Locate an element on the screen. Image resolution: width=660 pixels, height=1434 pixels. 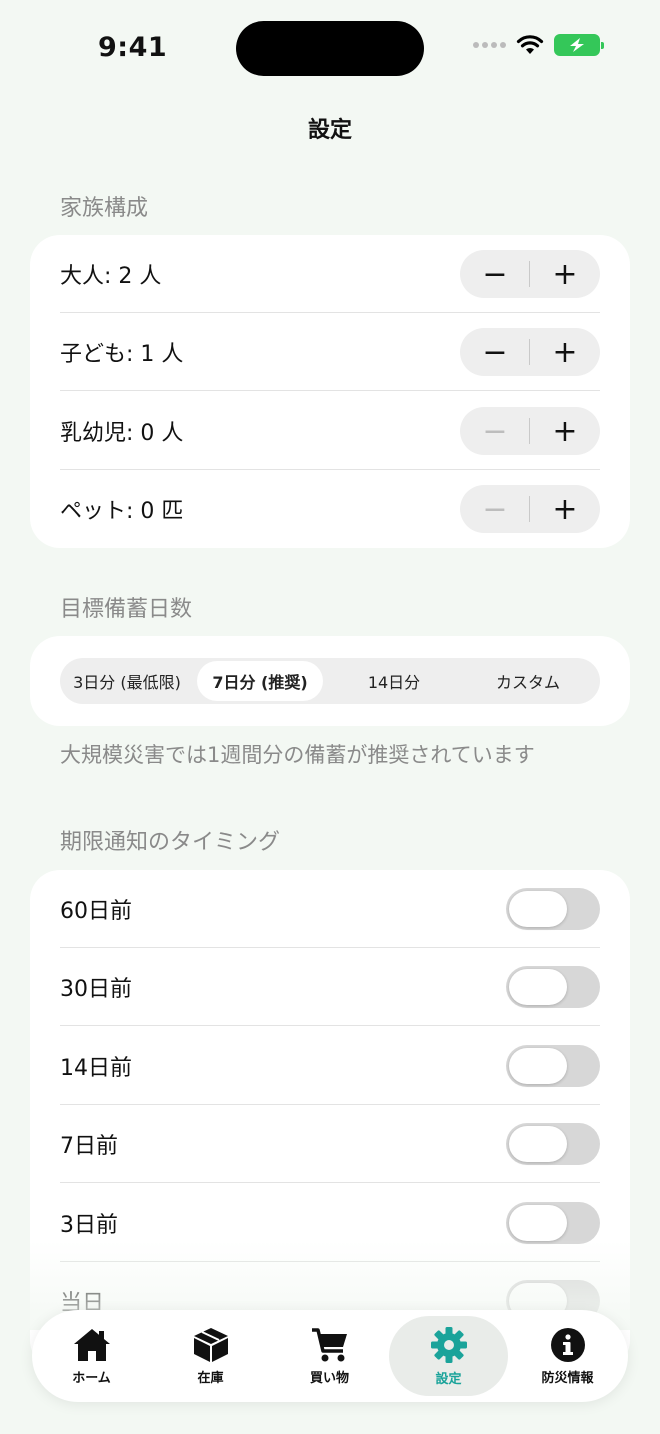
family-row-label: 乳幼児: 0 人 is located at coordinates (122, 433).